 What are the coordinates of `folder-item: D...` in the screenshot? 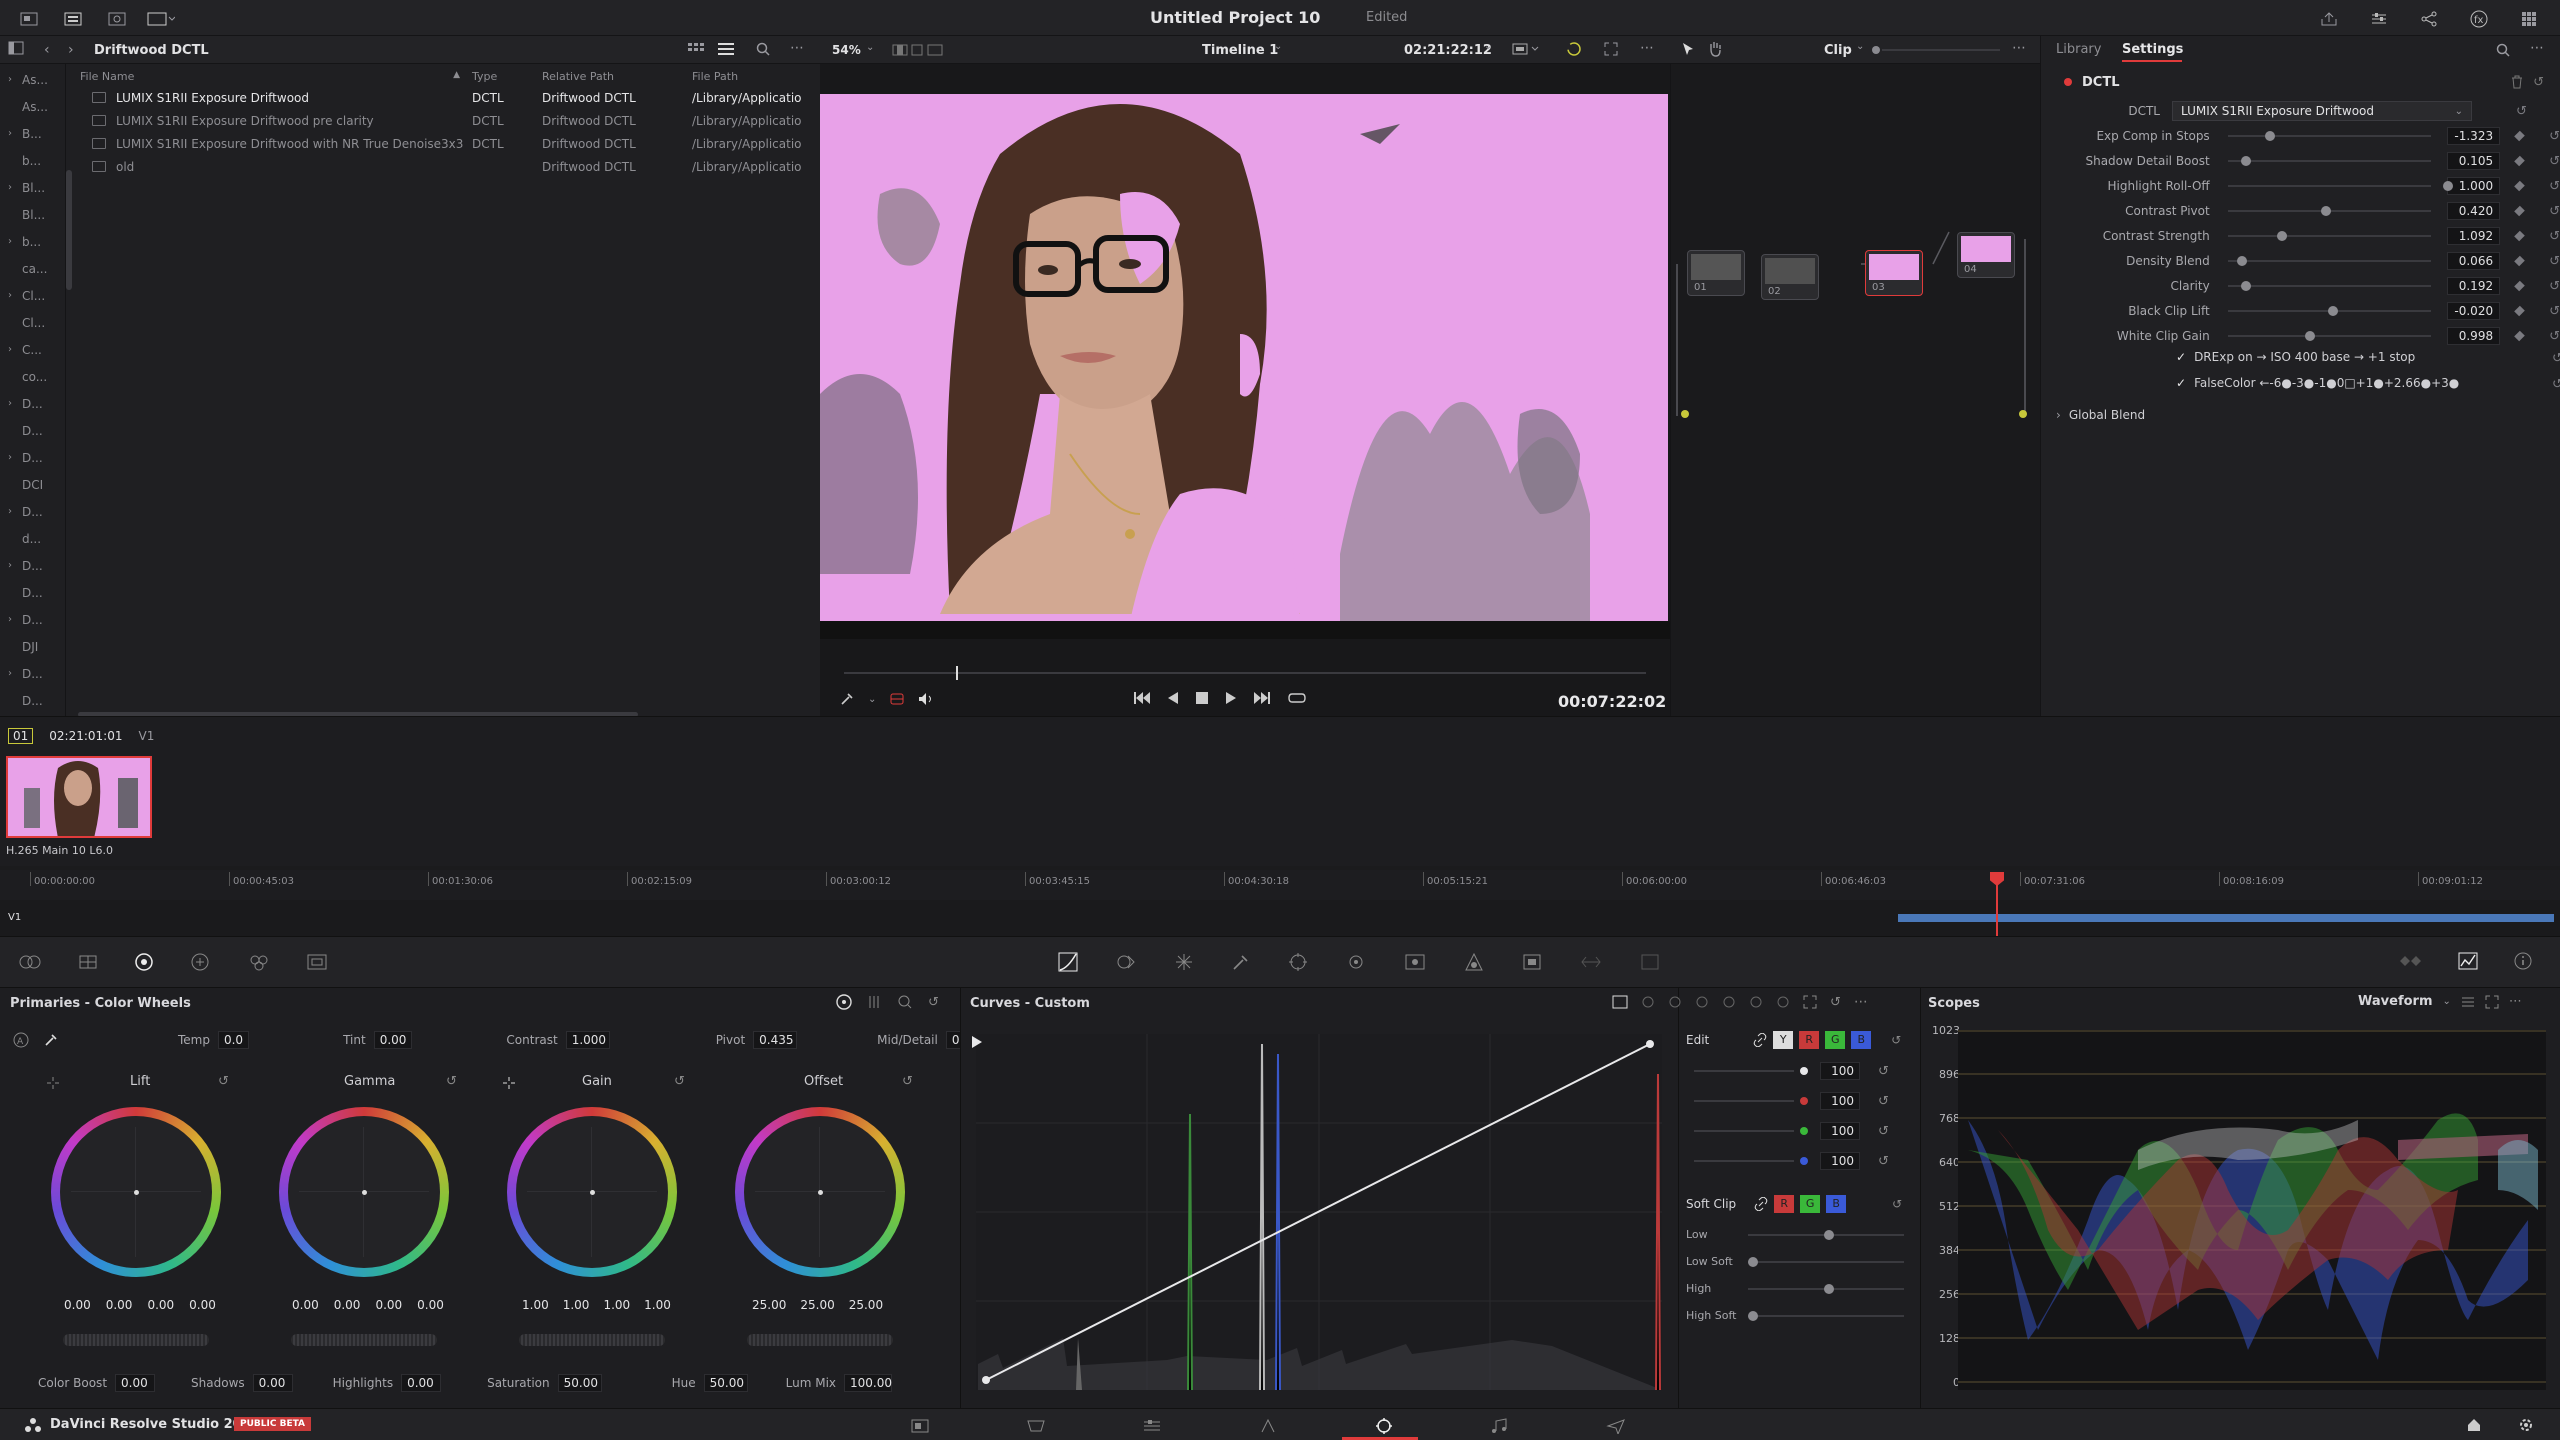 It's located at (33, 592).